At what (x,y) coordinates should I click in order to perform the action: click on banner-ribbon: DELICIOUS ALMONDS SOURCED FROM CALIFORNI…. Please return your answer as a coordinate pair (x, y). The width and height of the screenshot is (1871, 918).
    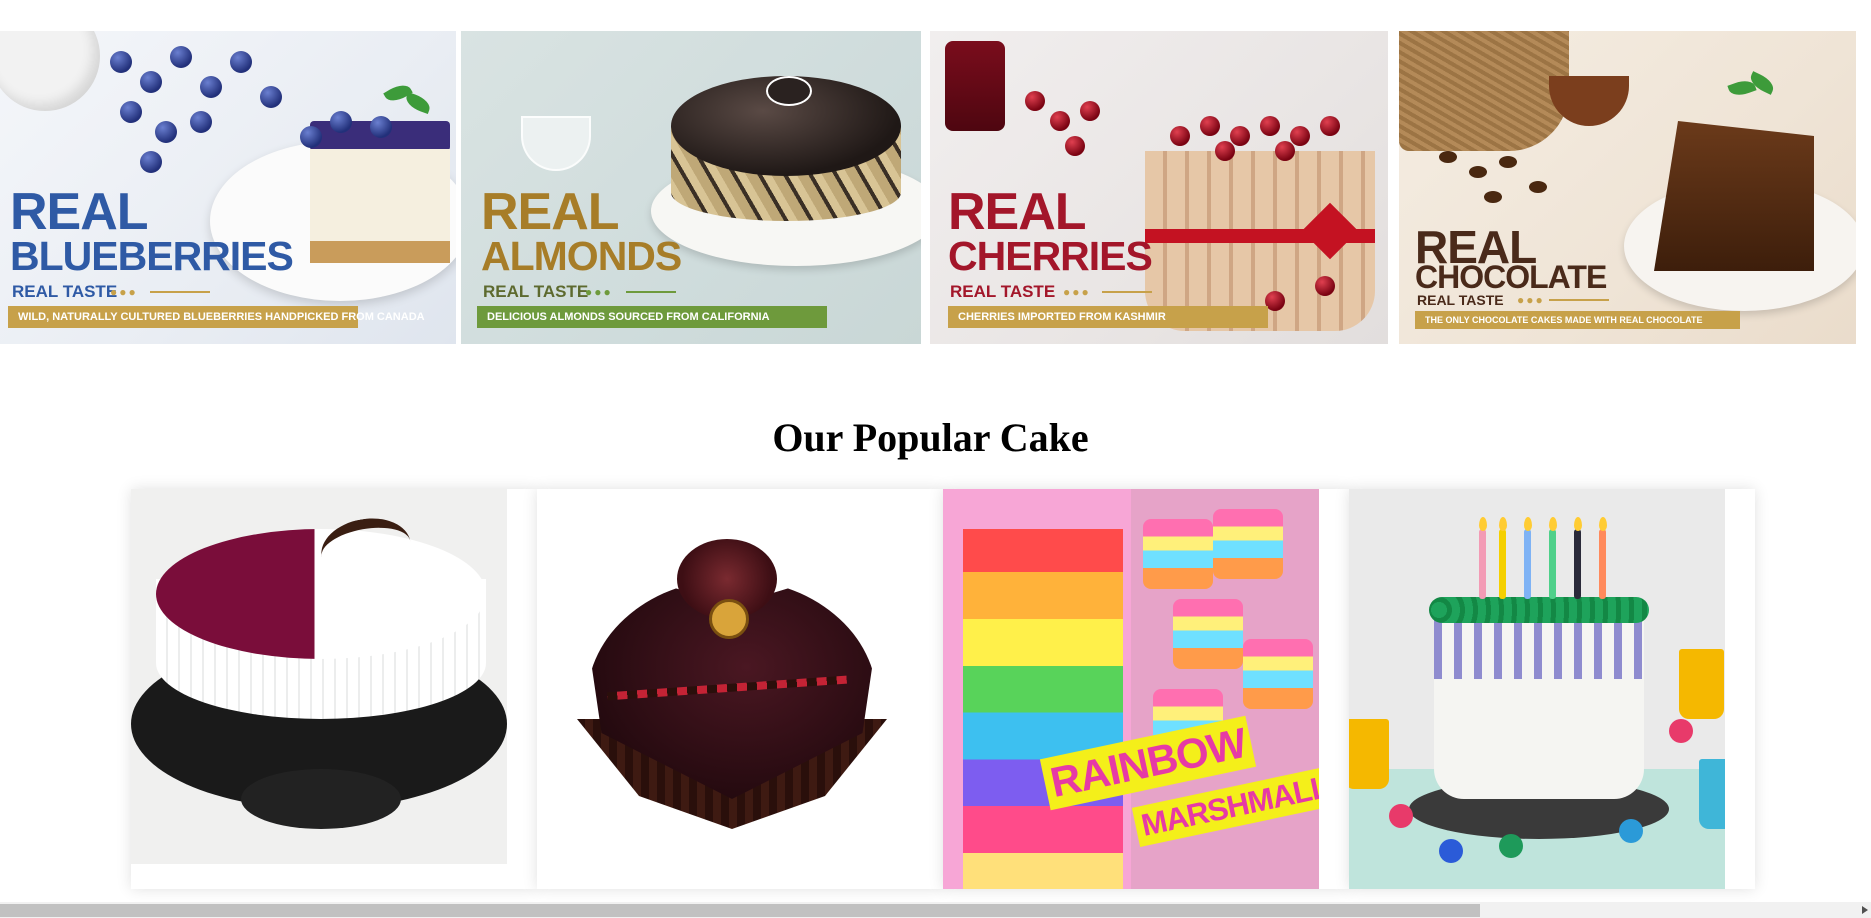
    Looking at the image, I should click on (652, 317).